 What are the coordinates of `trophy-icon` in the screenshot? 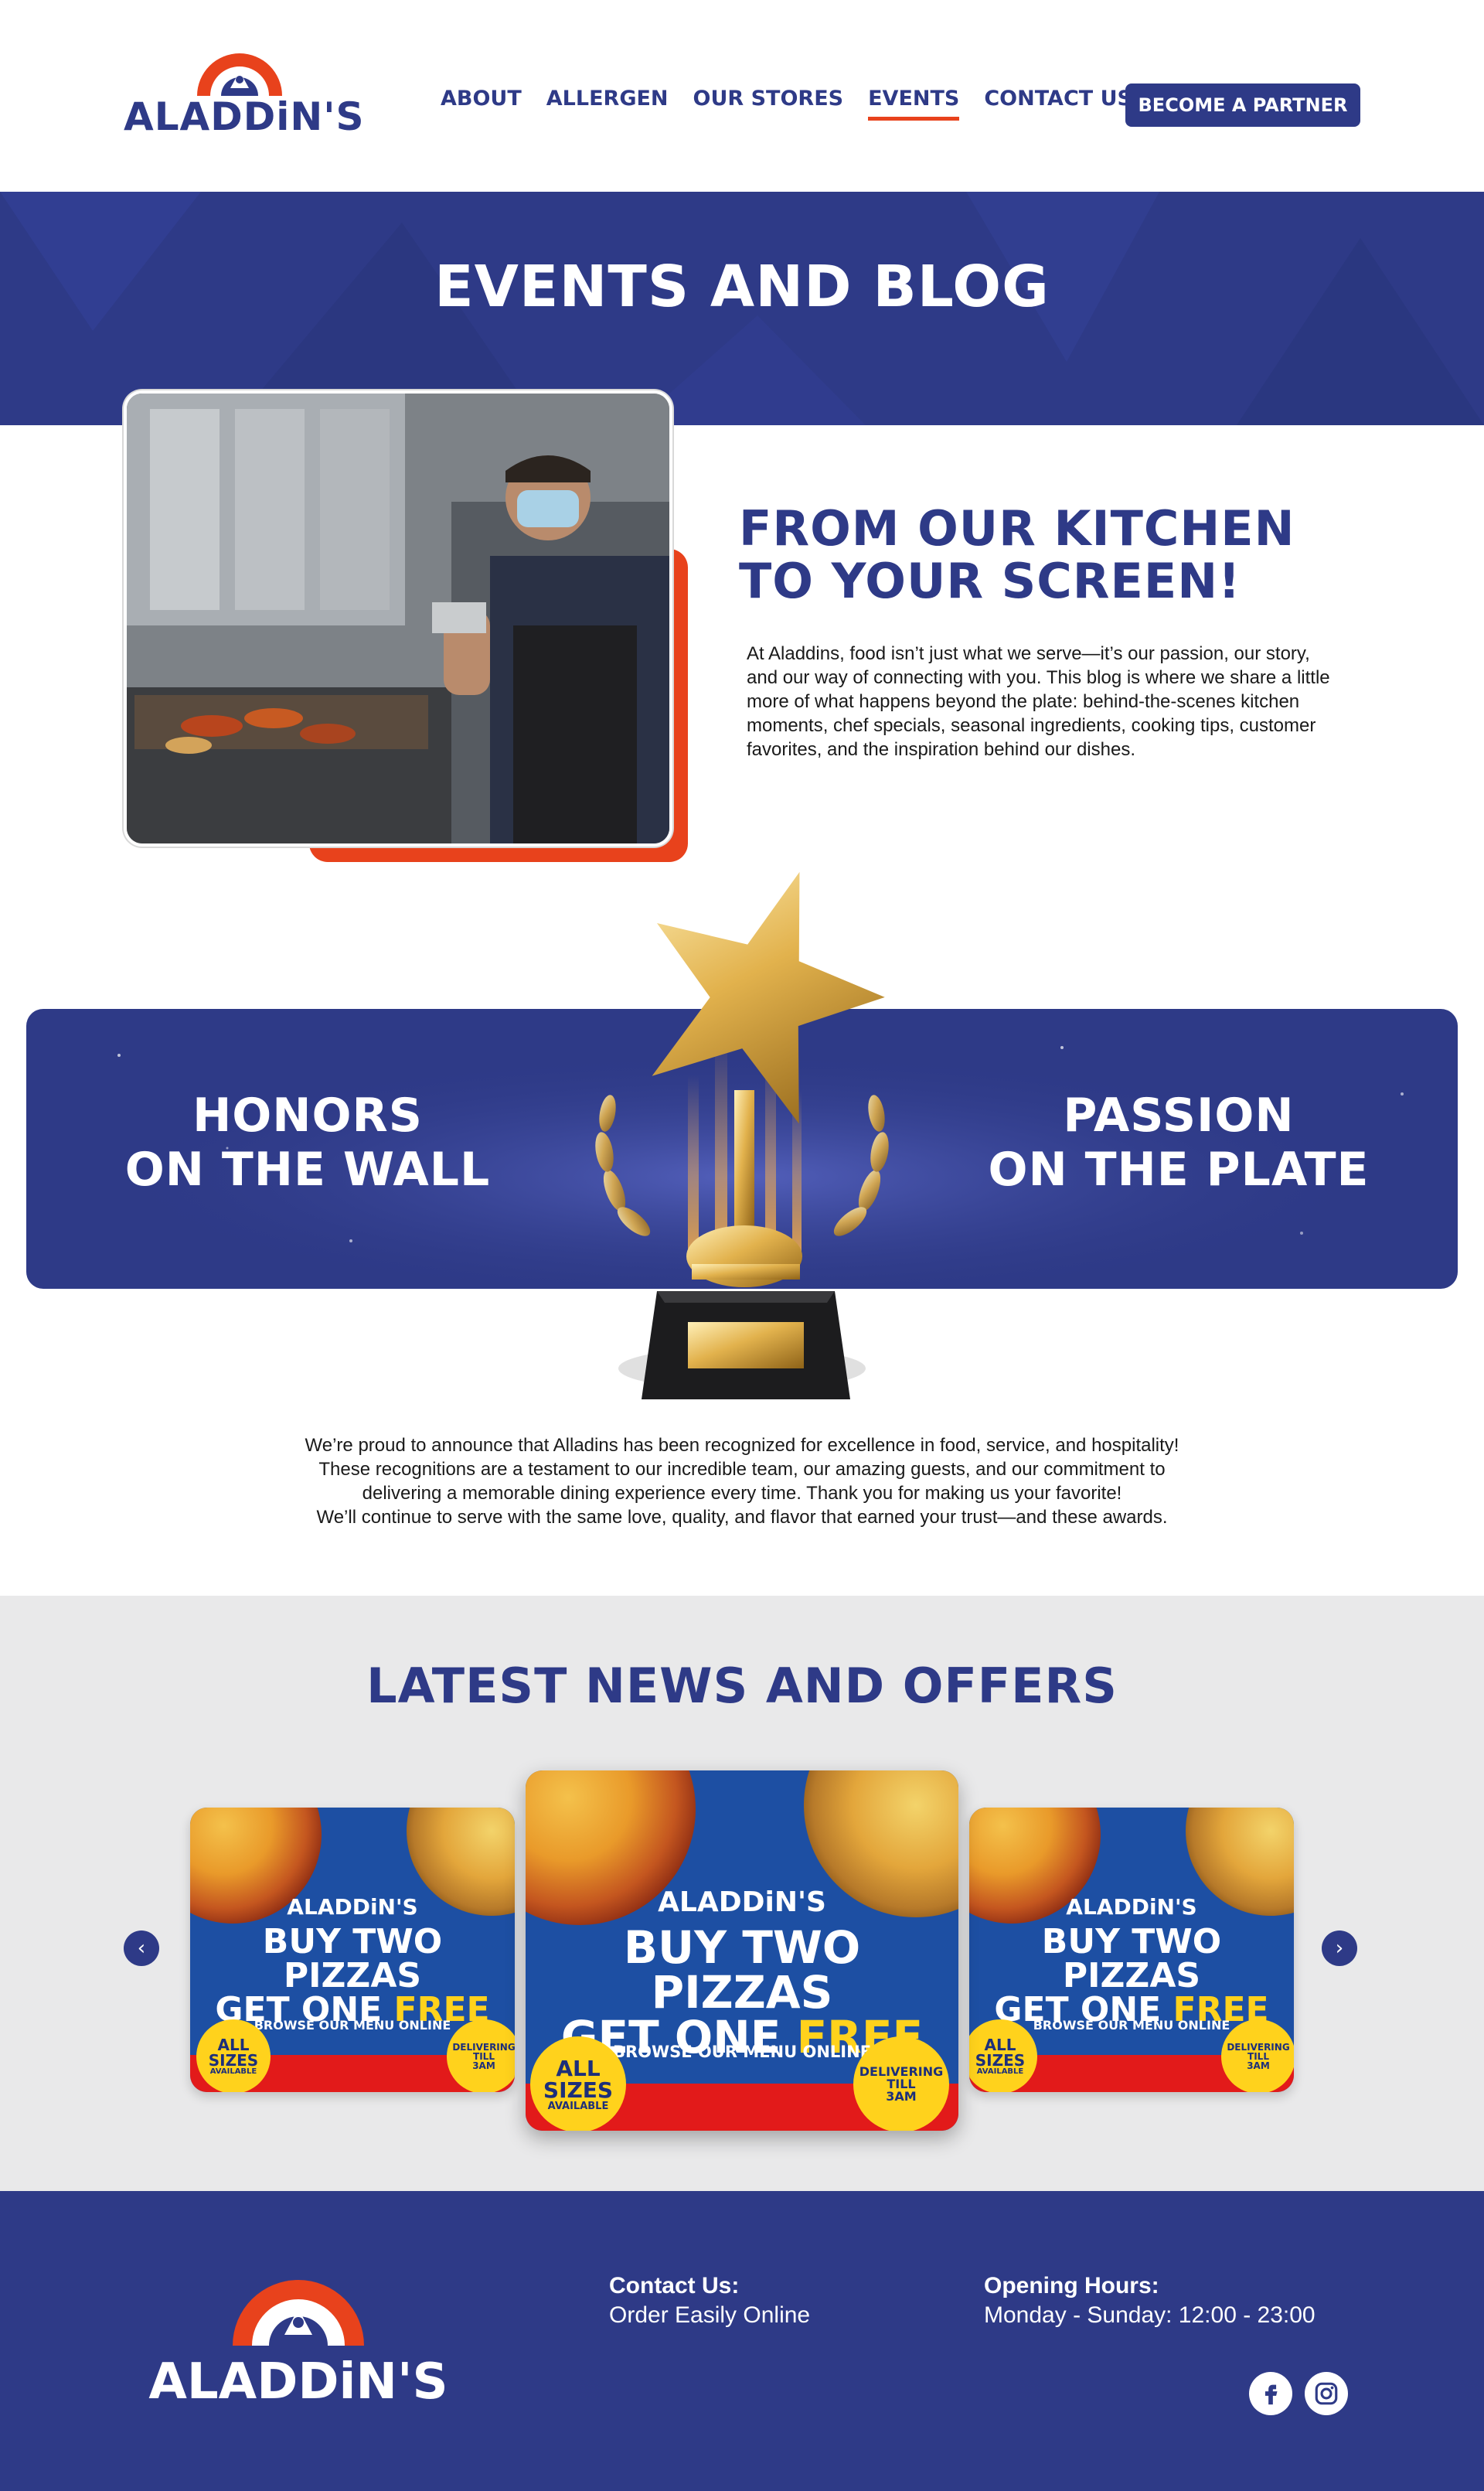 It's located at (742, 1135).